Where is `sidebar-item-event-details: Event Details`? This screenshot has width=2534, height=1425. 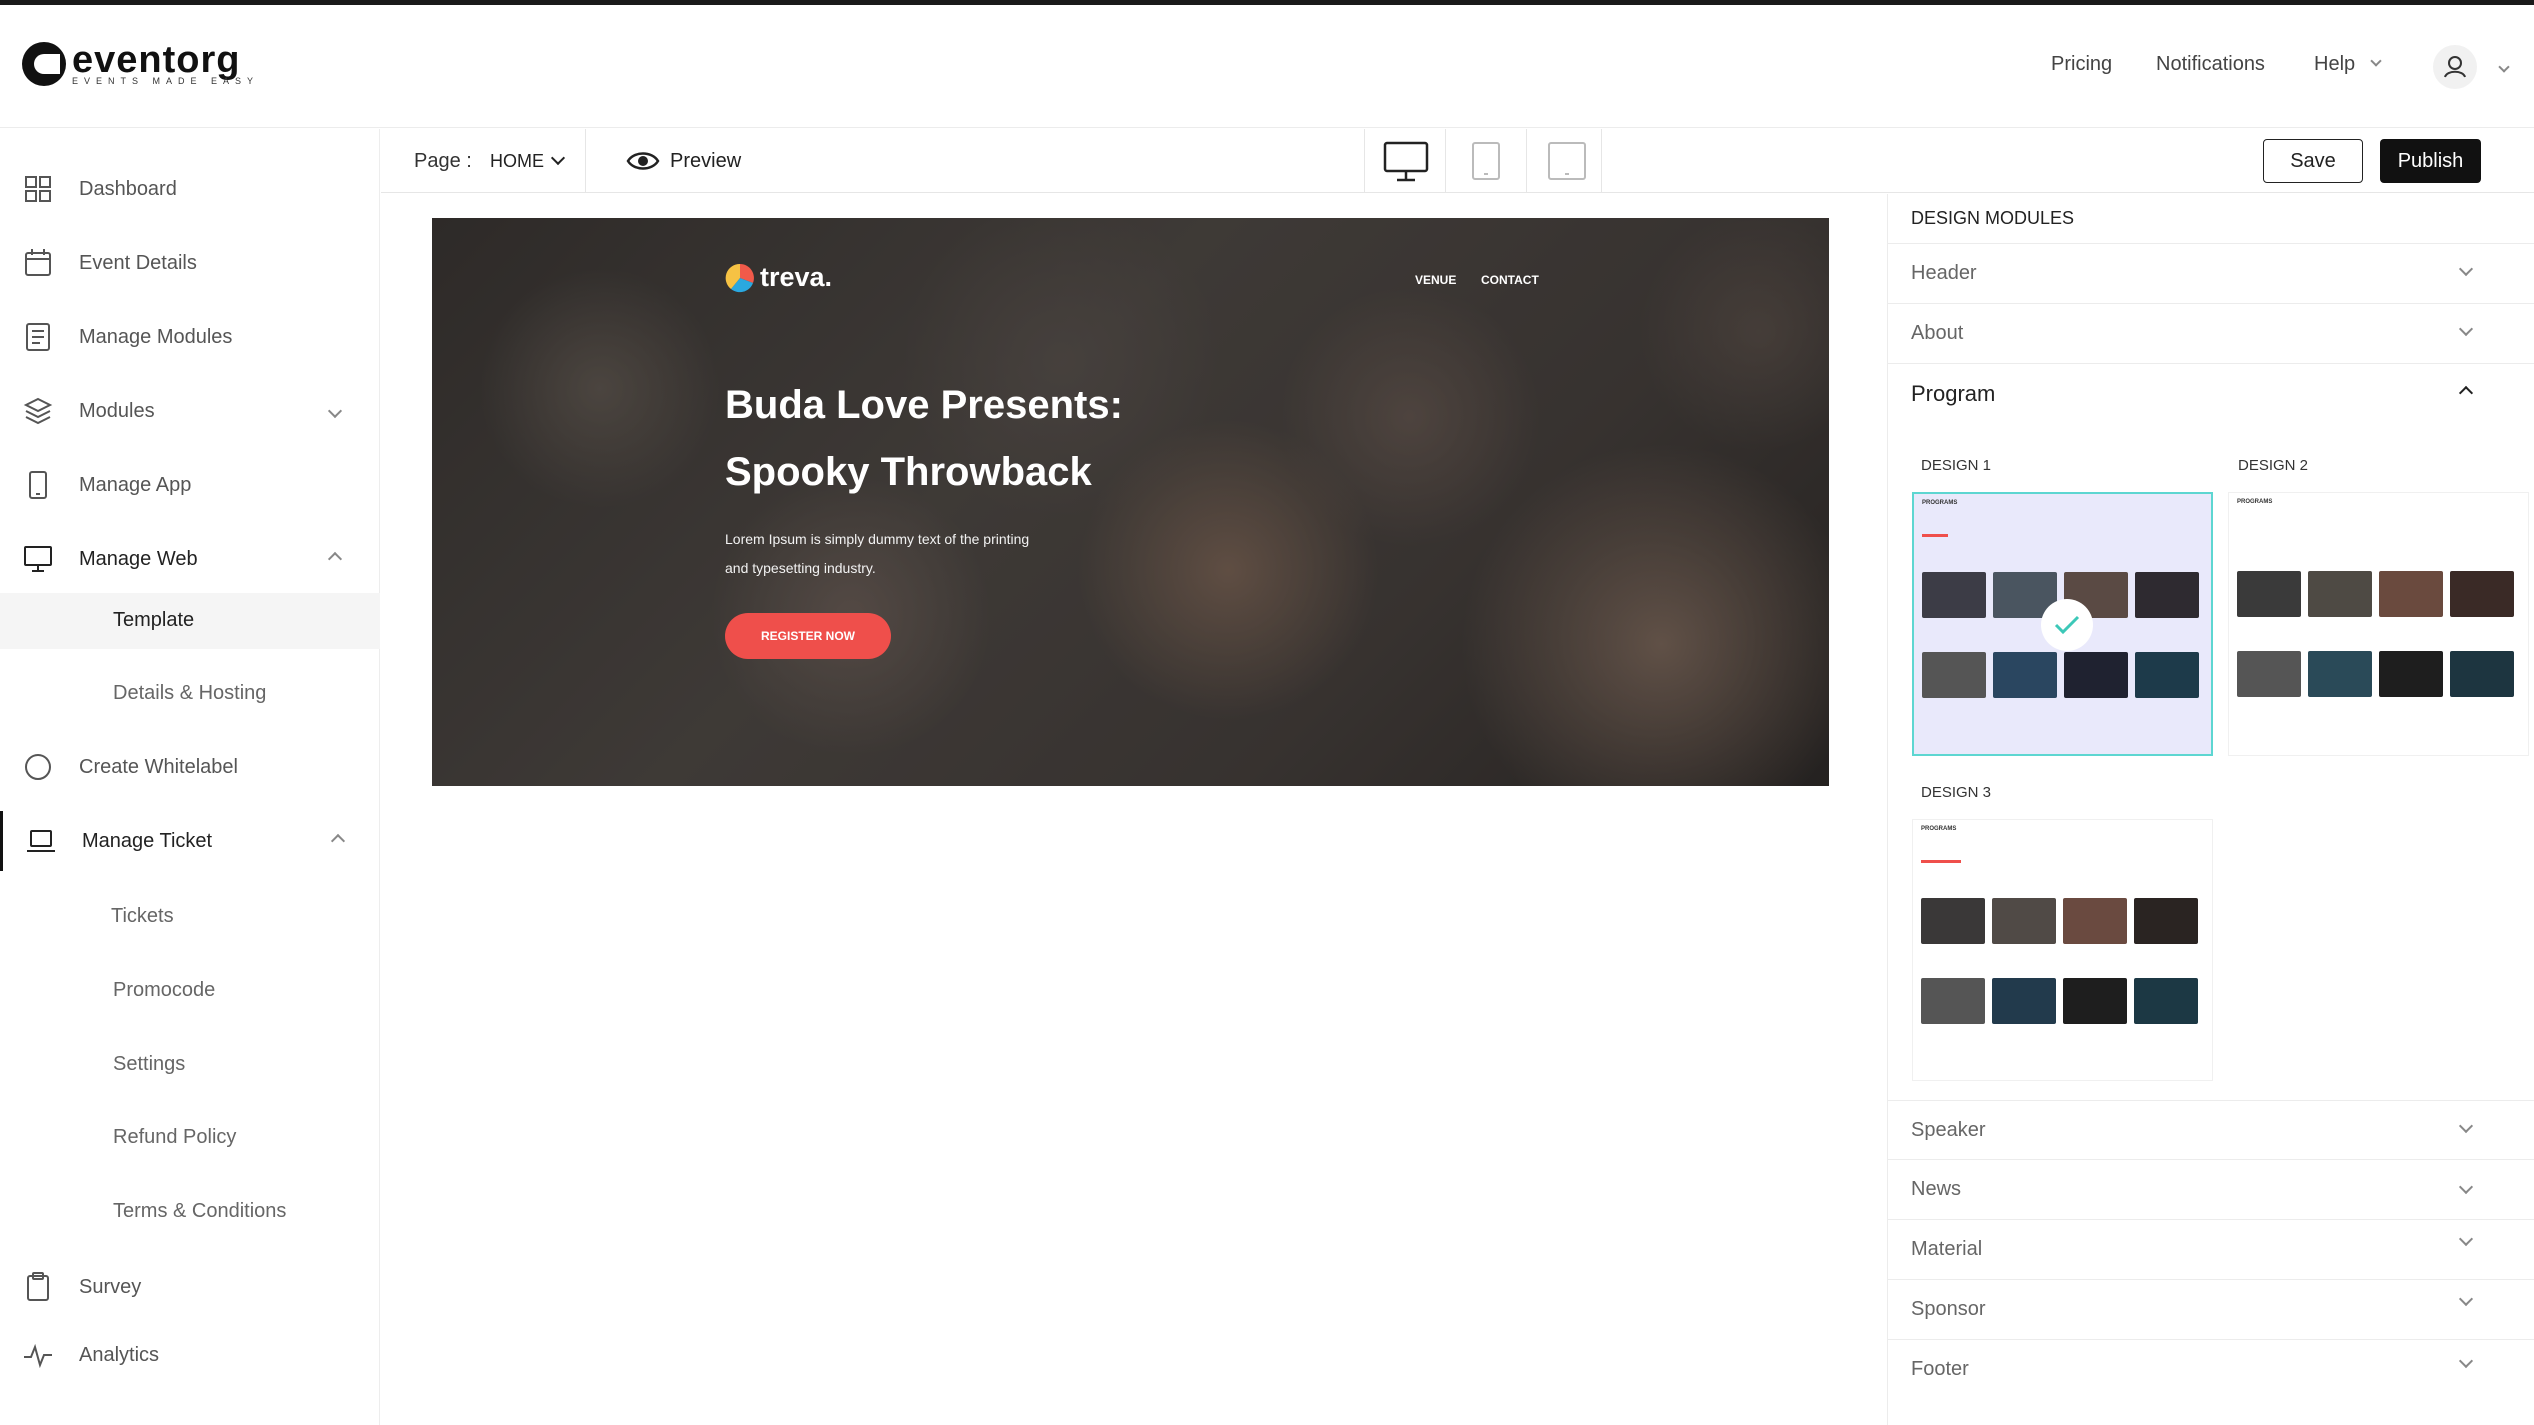
sidebar-item-event-details: Event Details is located at coordinates (190, 263).